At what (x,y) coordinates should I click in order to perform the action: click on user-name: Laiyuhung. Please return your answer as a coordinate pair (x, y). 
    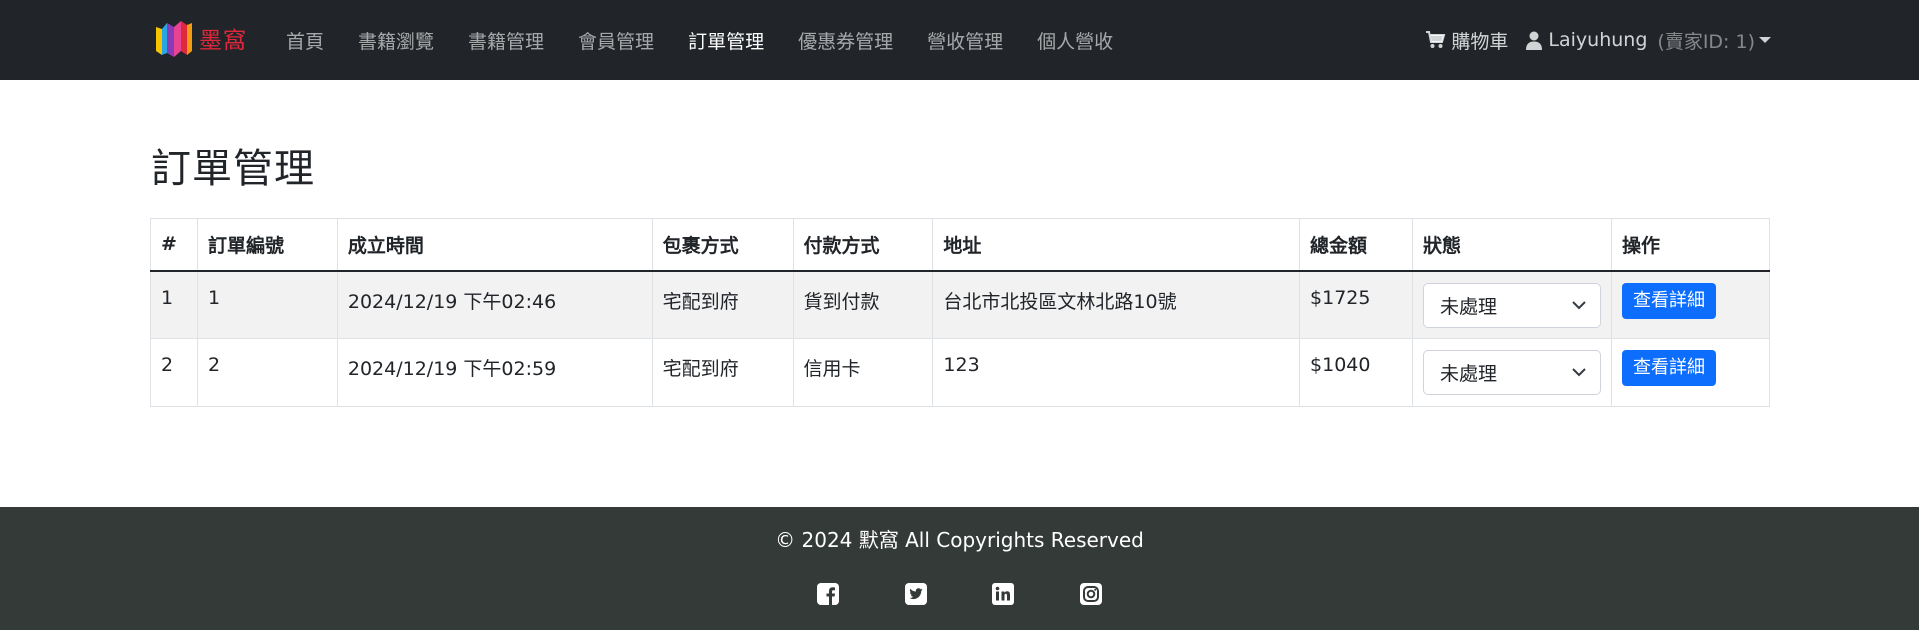
    Looking at the image, I should click on (1598, 40).